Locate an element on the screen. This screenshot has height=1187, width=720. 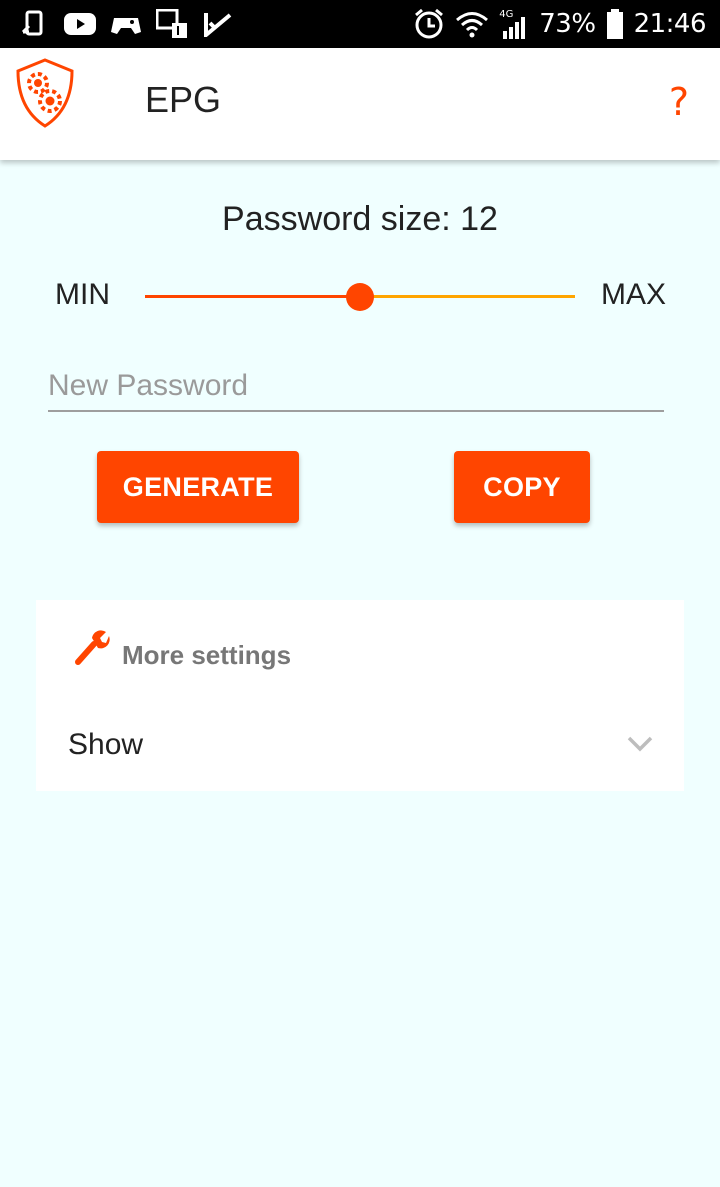
slider-track-filled is located at coordinates (252, 296).